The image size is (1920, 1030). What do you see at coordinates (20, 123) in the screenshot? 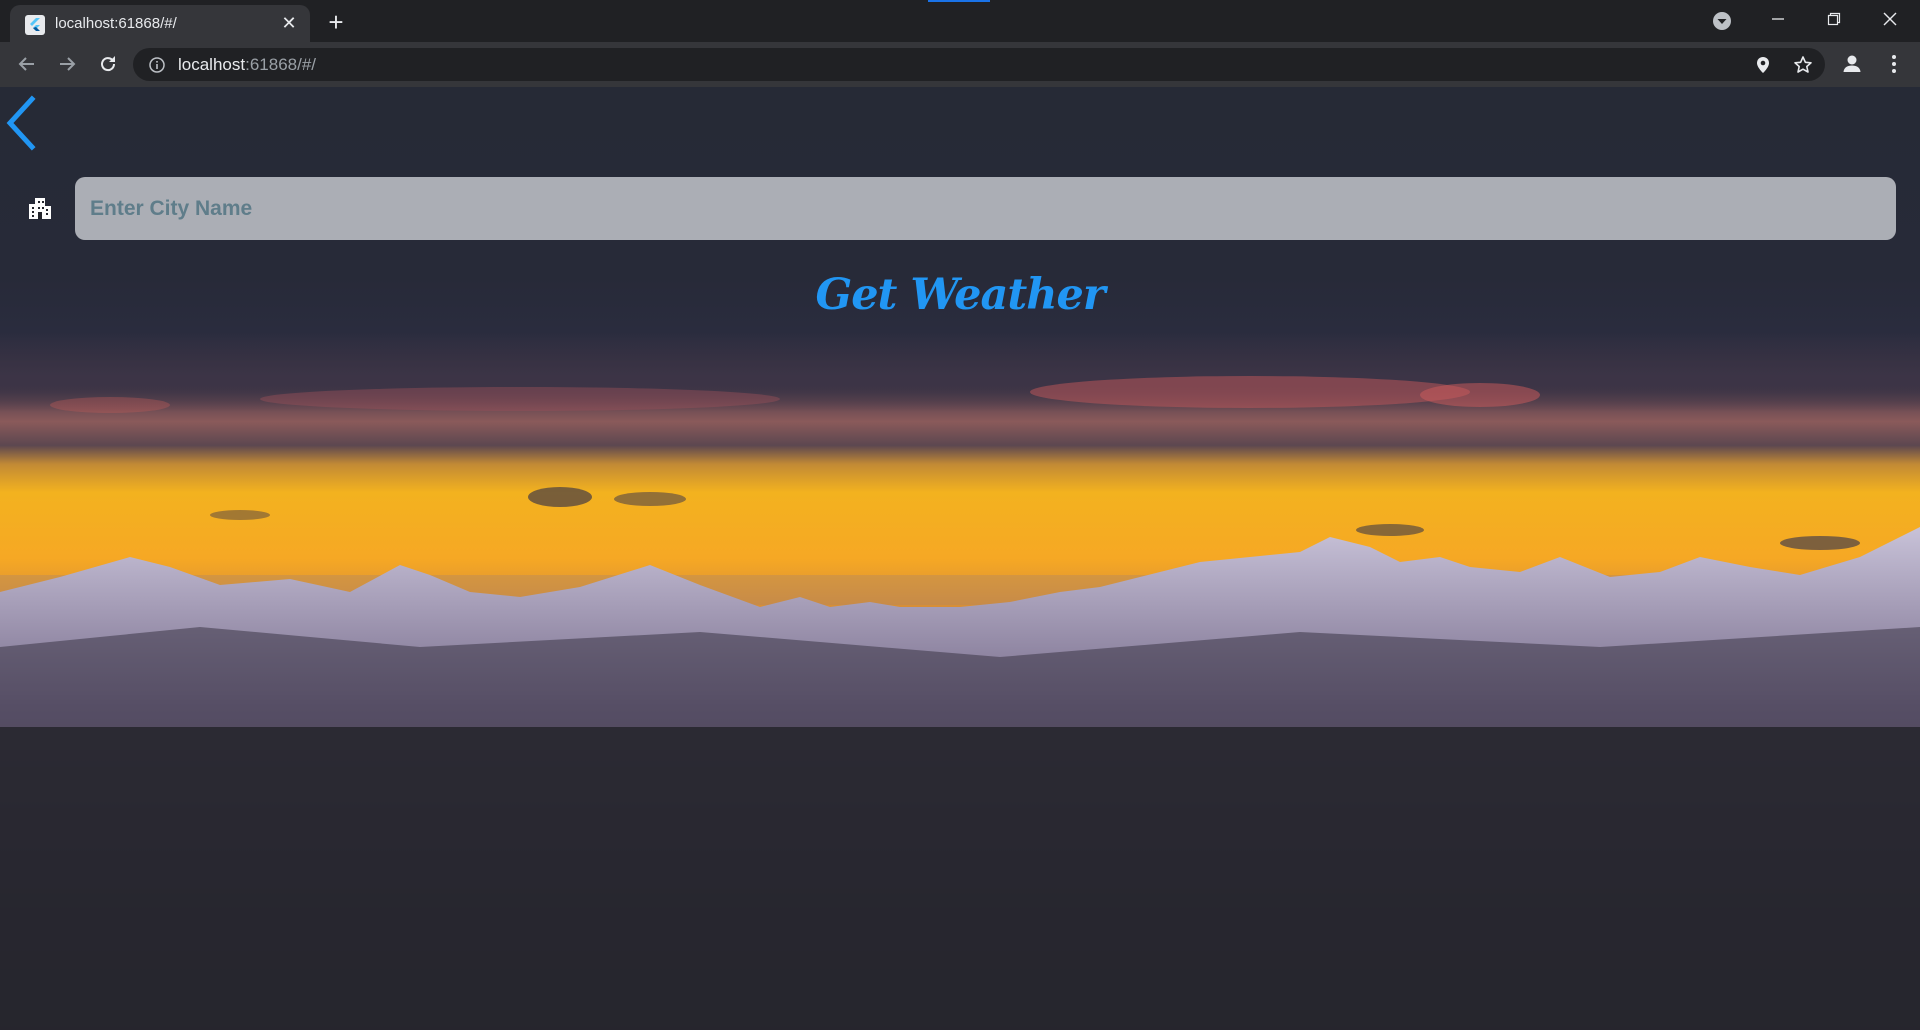
I see `app-back-button` at bounding box center [20, 123].